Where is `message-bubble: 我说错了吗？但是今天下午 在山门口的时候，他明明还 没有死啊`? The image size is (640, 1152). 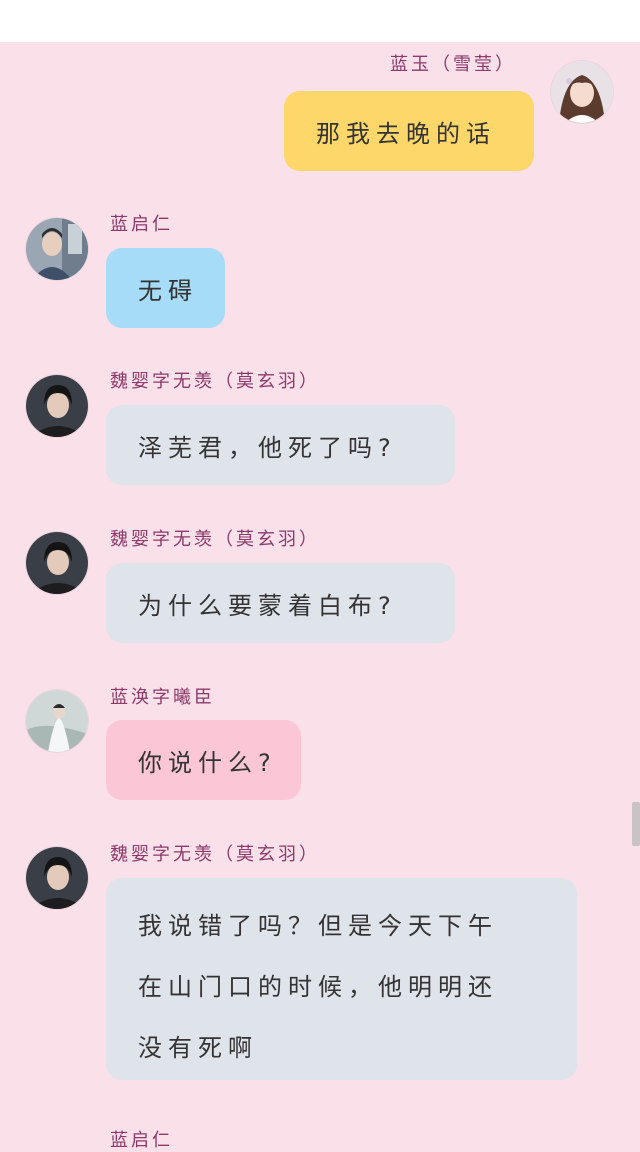
message-bubble: 我说错了吗？但是今天下午 在山门口的时候，他明明还 没有死啊 is located at coordinates (341, 979).